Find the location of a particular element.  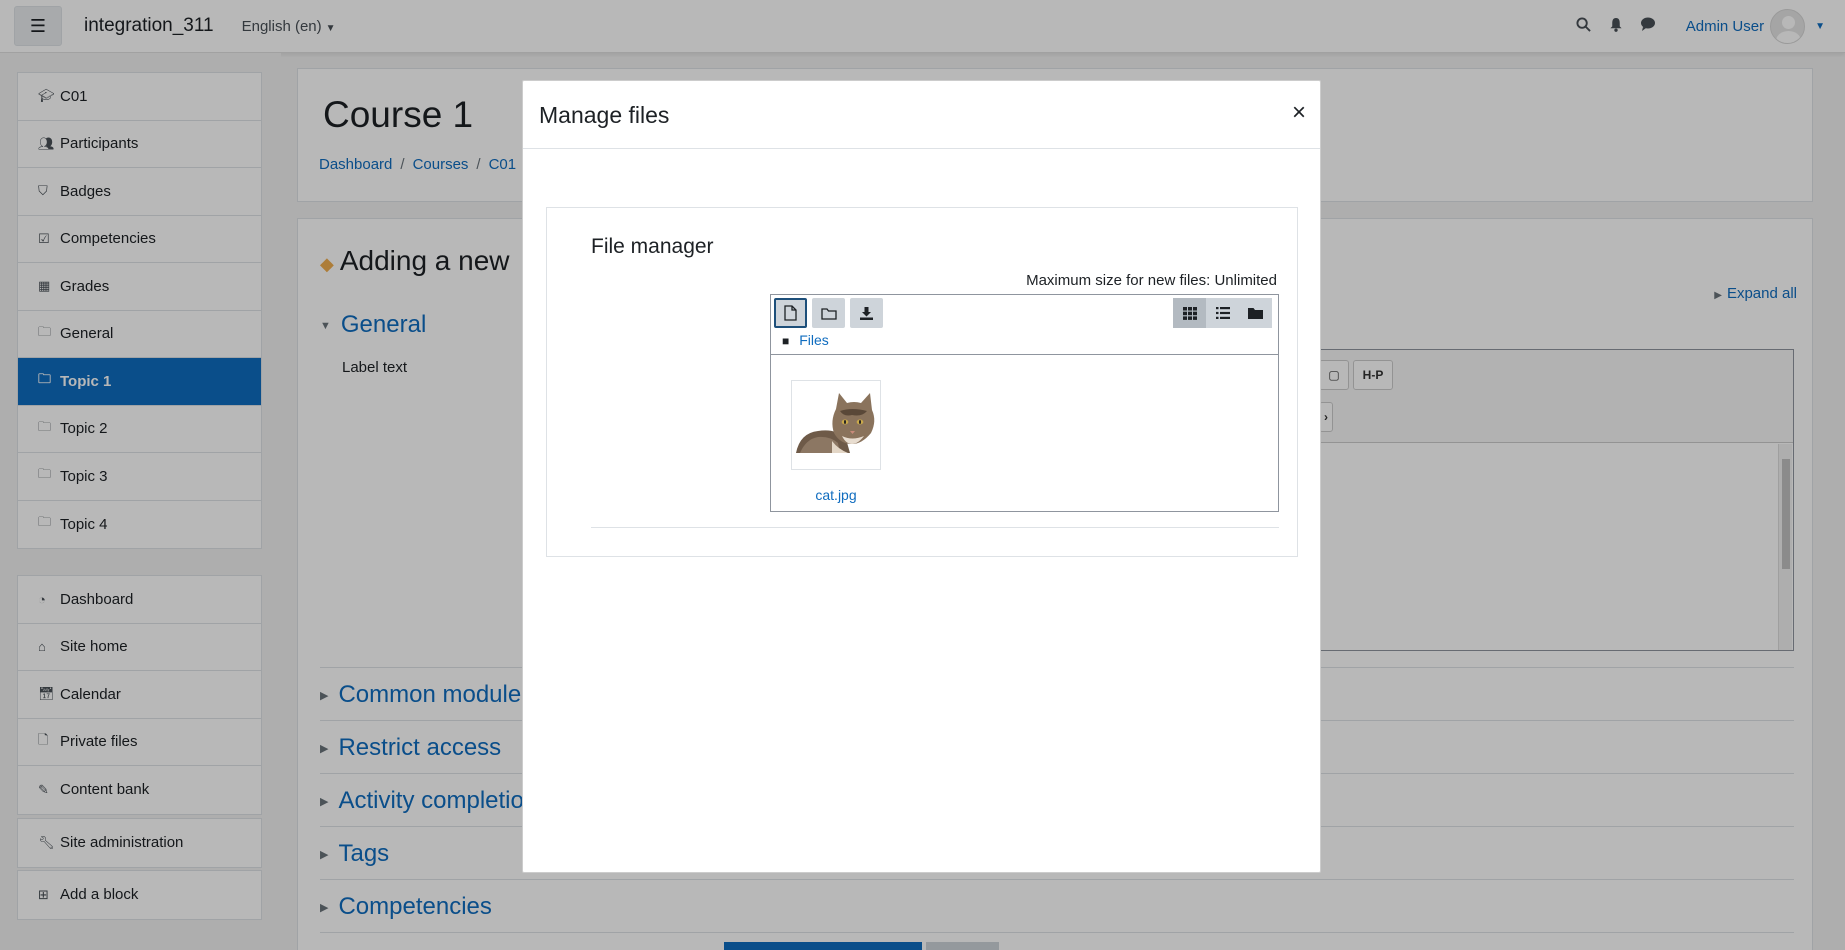

create-folder-button is located at coordinates (828, 313).